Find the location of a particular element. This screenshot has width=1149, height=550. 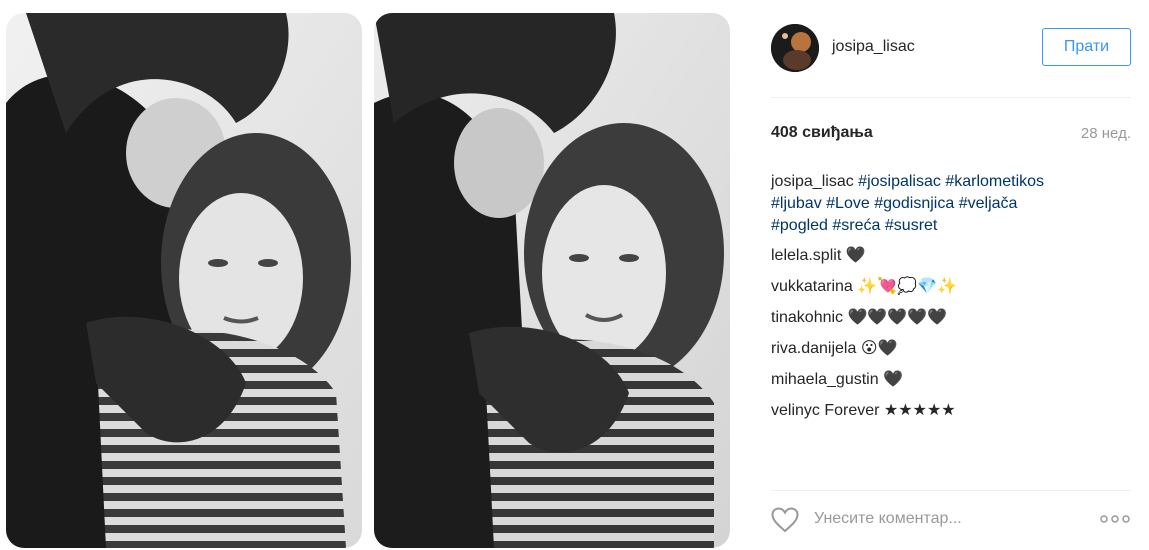

heart-outline-icon is located at coordinates (785, 520).